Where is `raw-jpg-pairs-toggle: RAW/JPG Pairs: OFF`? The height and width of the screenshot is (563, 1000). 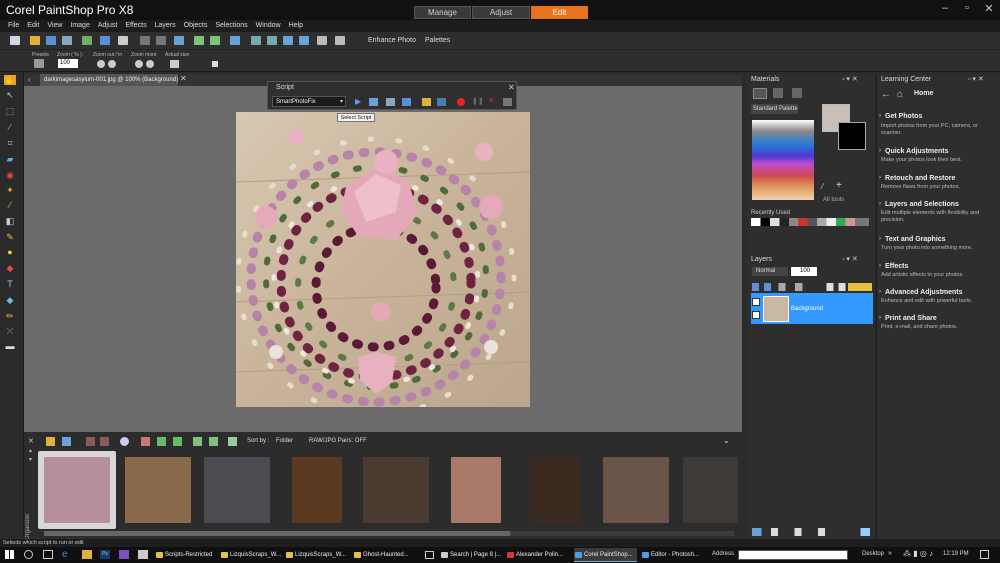 raw-jpg-pairs-toggle: RAW/JPG Pairs: OFF is located at coordinates (338, 441).